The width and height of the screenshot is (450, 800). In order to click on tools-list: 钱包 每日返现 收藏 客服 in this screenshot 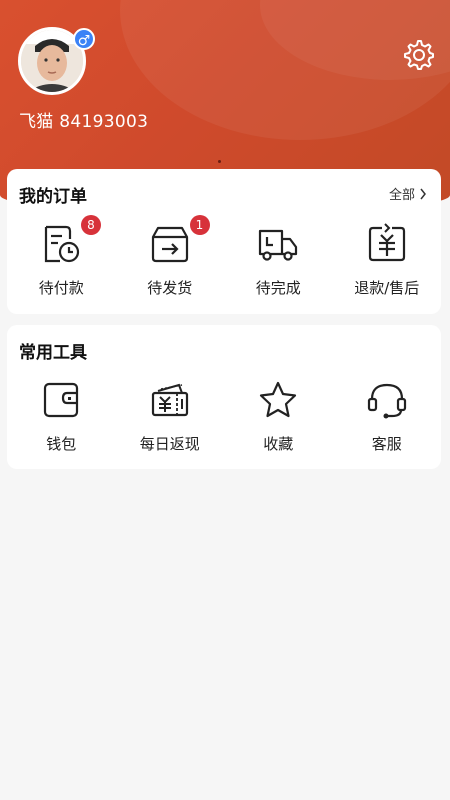, I will do `click(224, 417)`.